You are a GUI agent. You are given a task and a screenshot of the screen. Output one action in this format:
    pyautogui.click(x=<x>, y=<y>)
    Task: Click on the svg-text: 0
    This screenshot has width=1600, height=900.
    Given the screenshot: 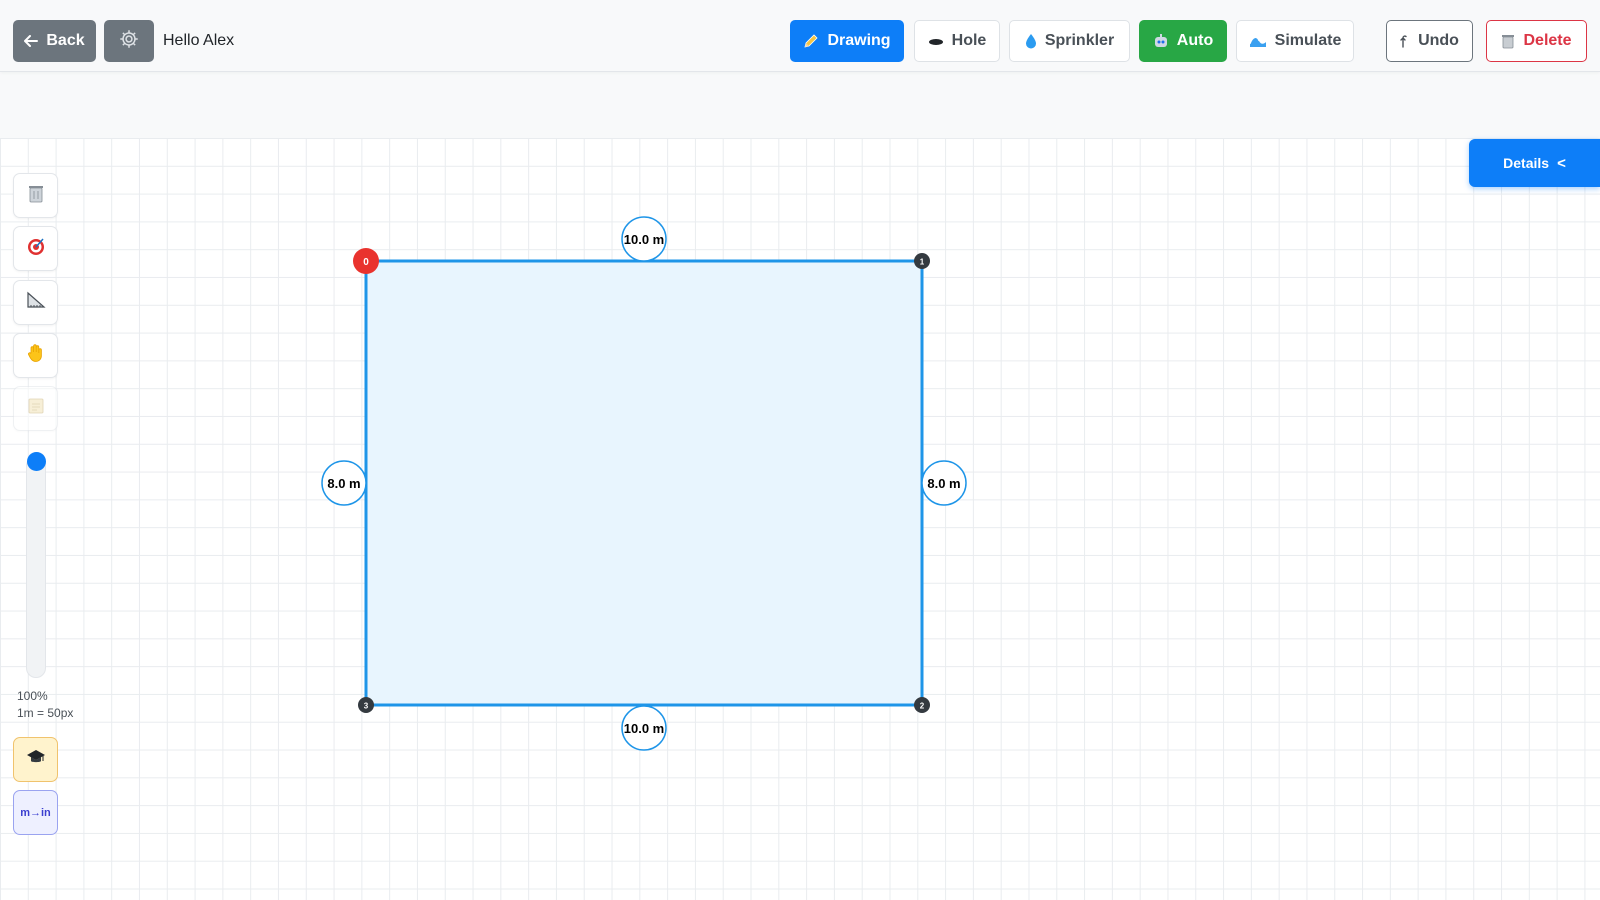 What is the action you would take?
    pyautogui.click(x=366, y=262)
    